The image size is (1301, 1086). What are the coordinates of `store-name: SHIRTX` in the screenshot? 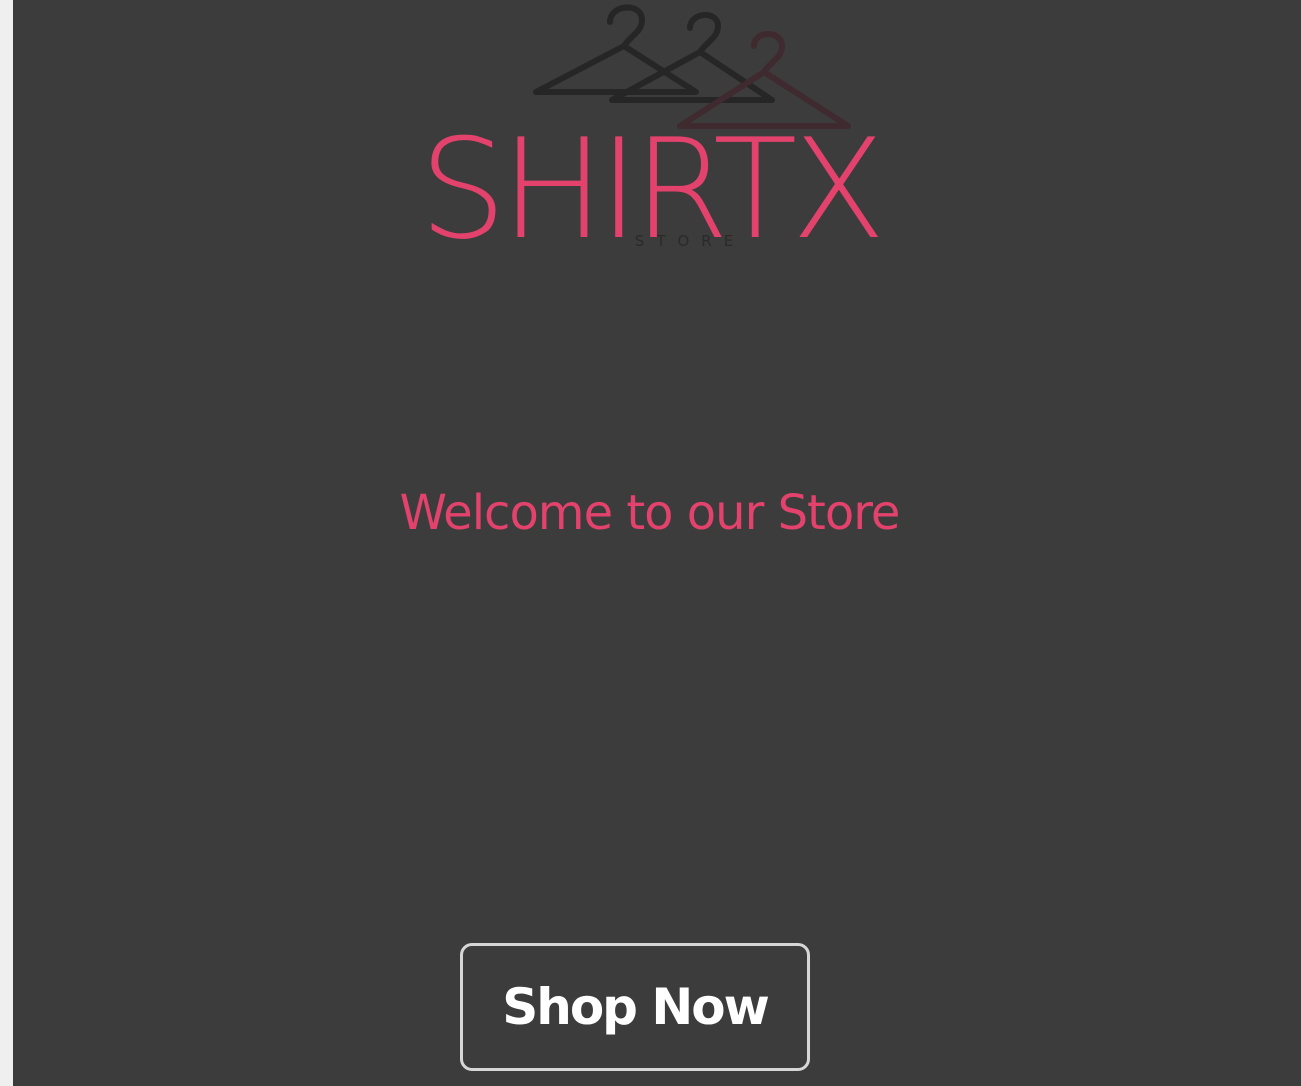 It's located at (652, 189).